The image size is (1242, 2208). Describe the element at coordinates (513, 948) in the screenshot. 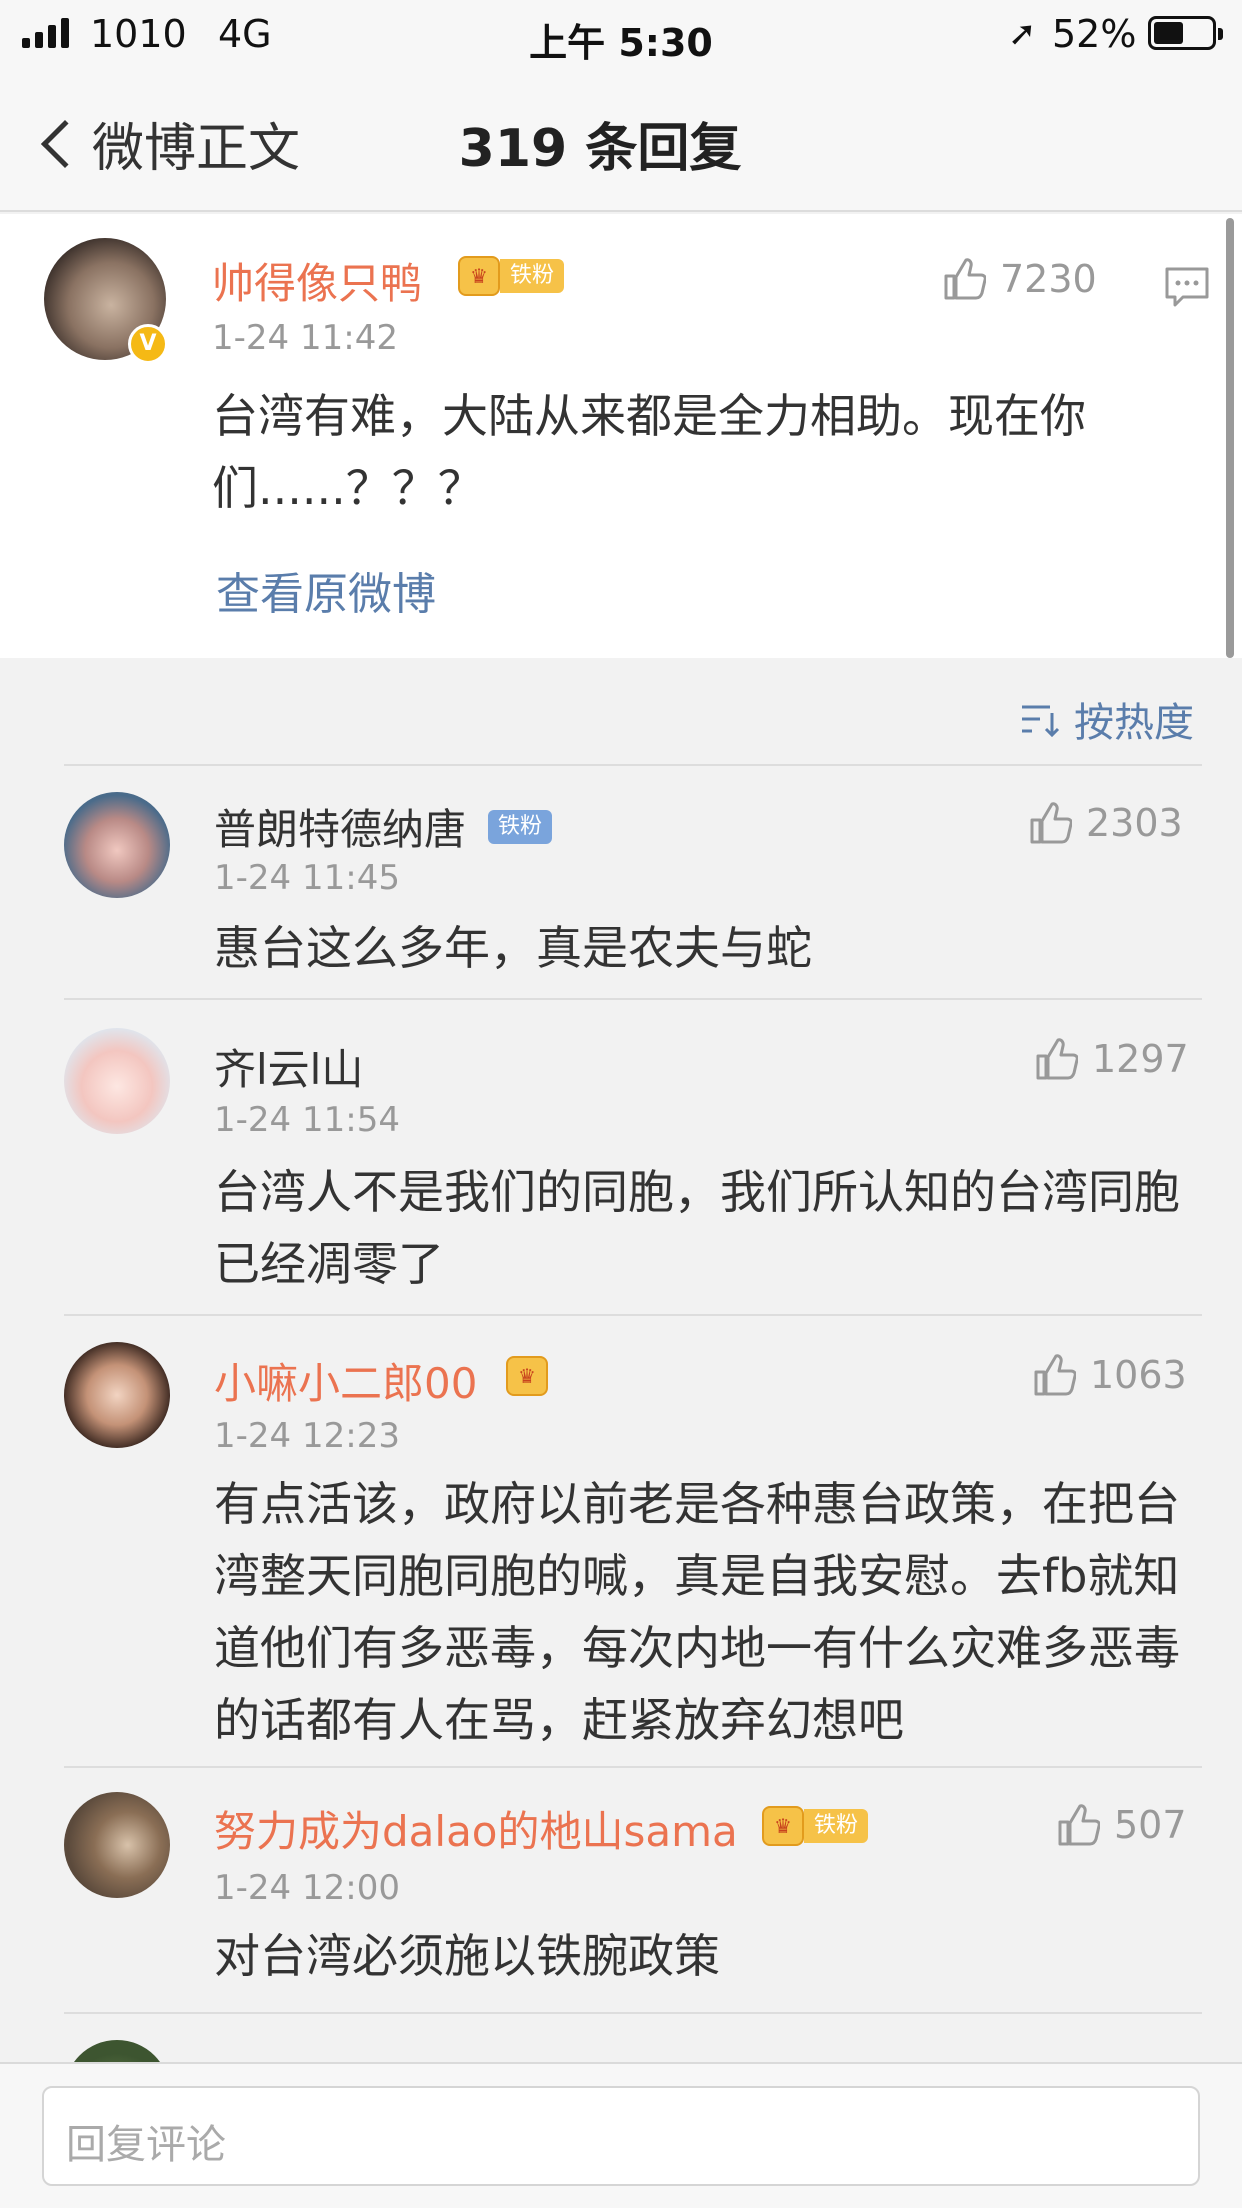

I see `comment-text: 惠台这么多年，真是农夫与蛇` at that location.